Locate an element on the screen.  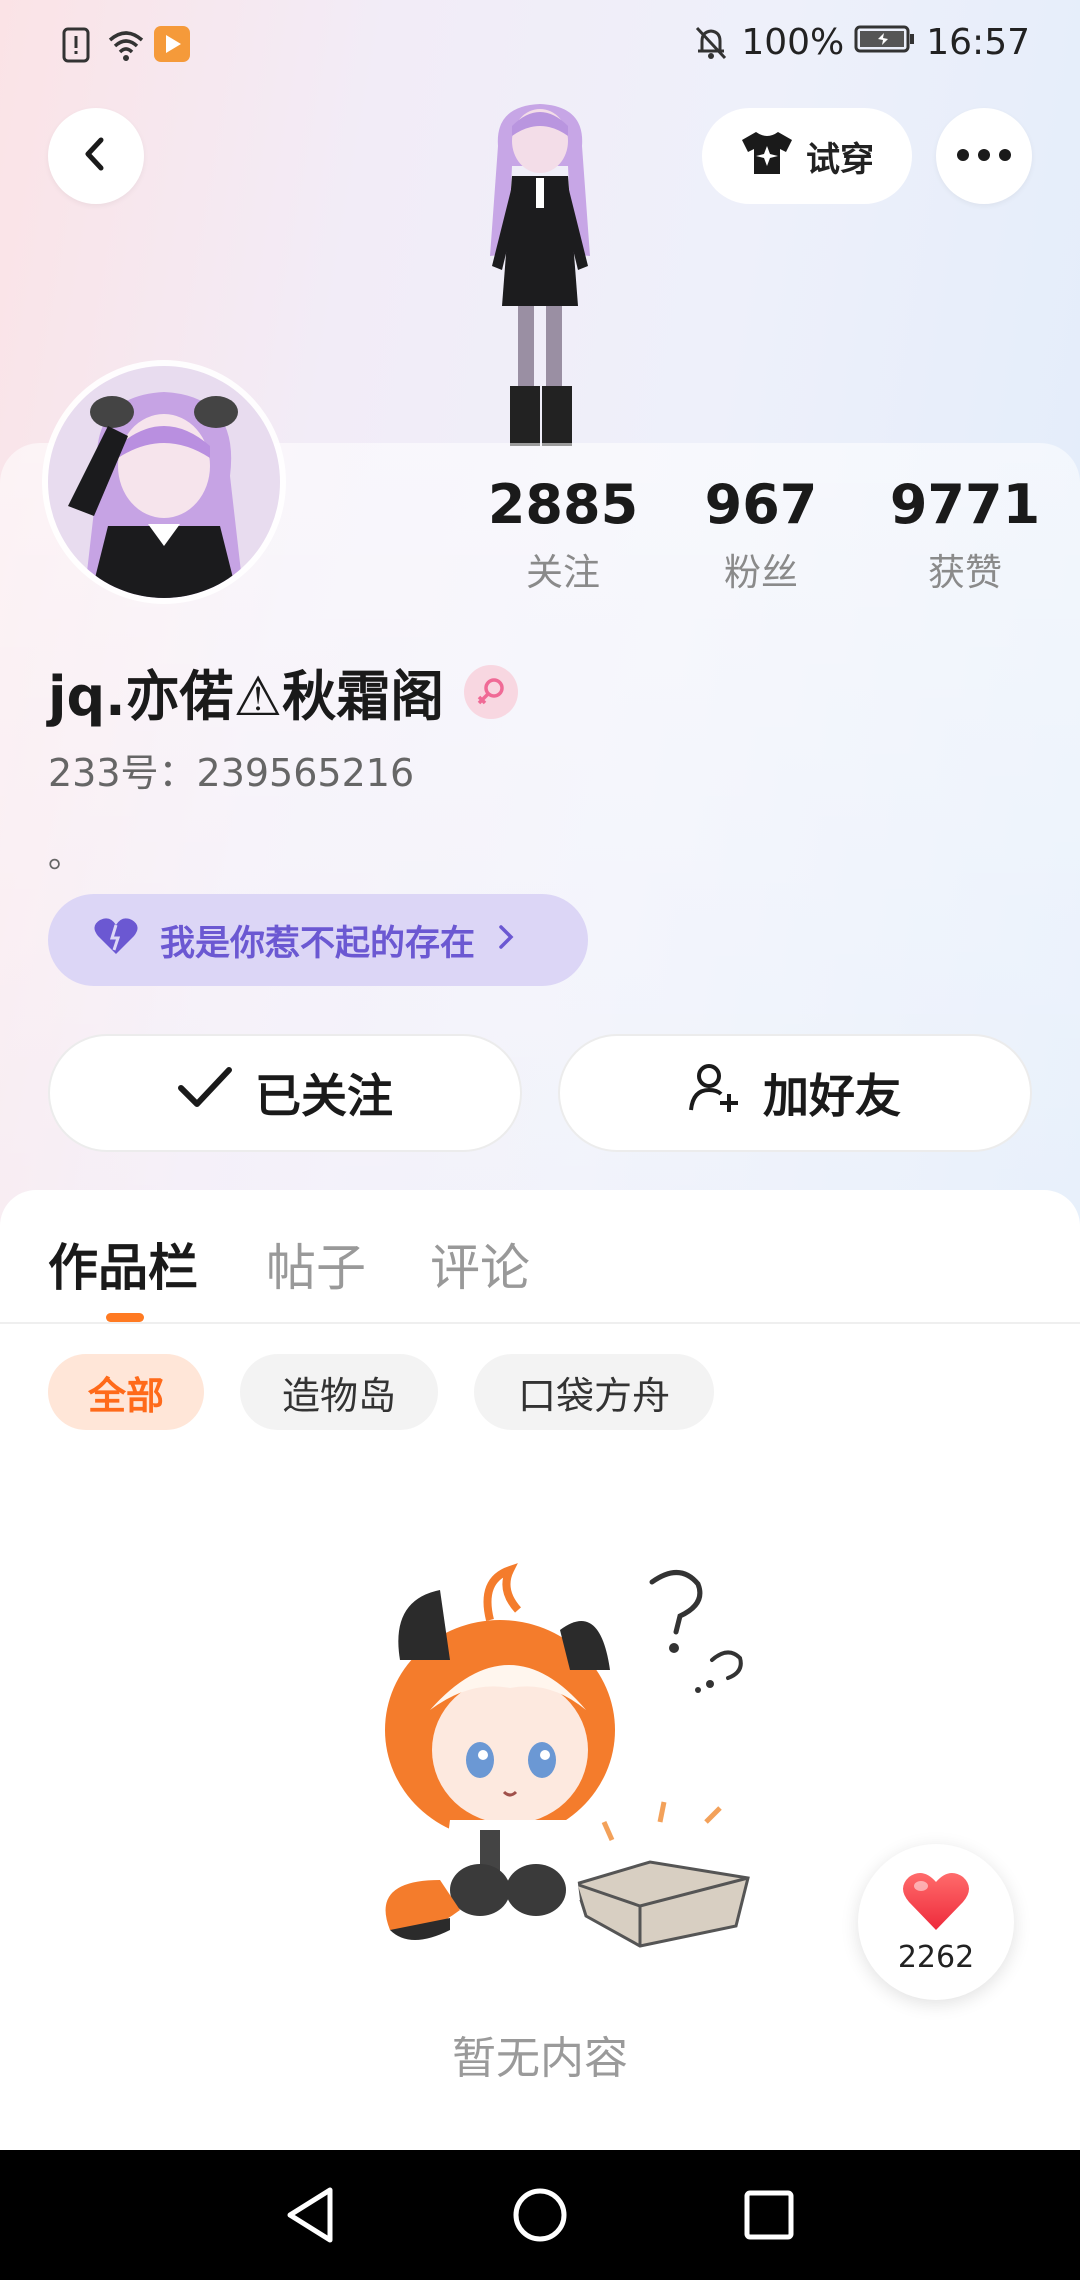
add-user-icon is located at coordinates (715, 1093).